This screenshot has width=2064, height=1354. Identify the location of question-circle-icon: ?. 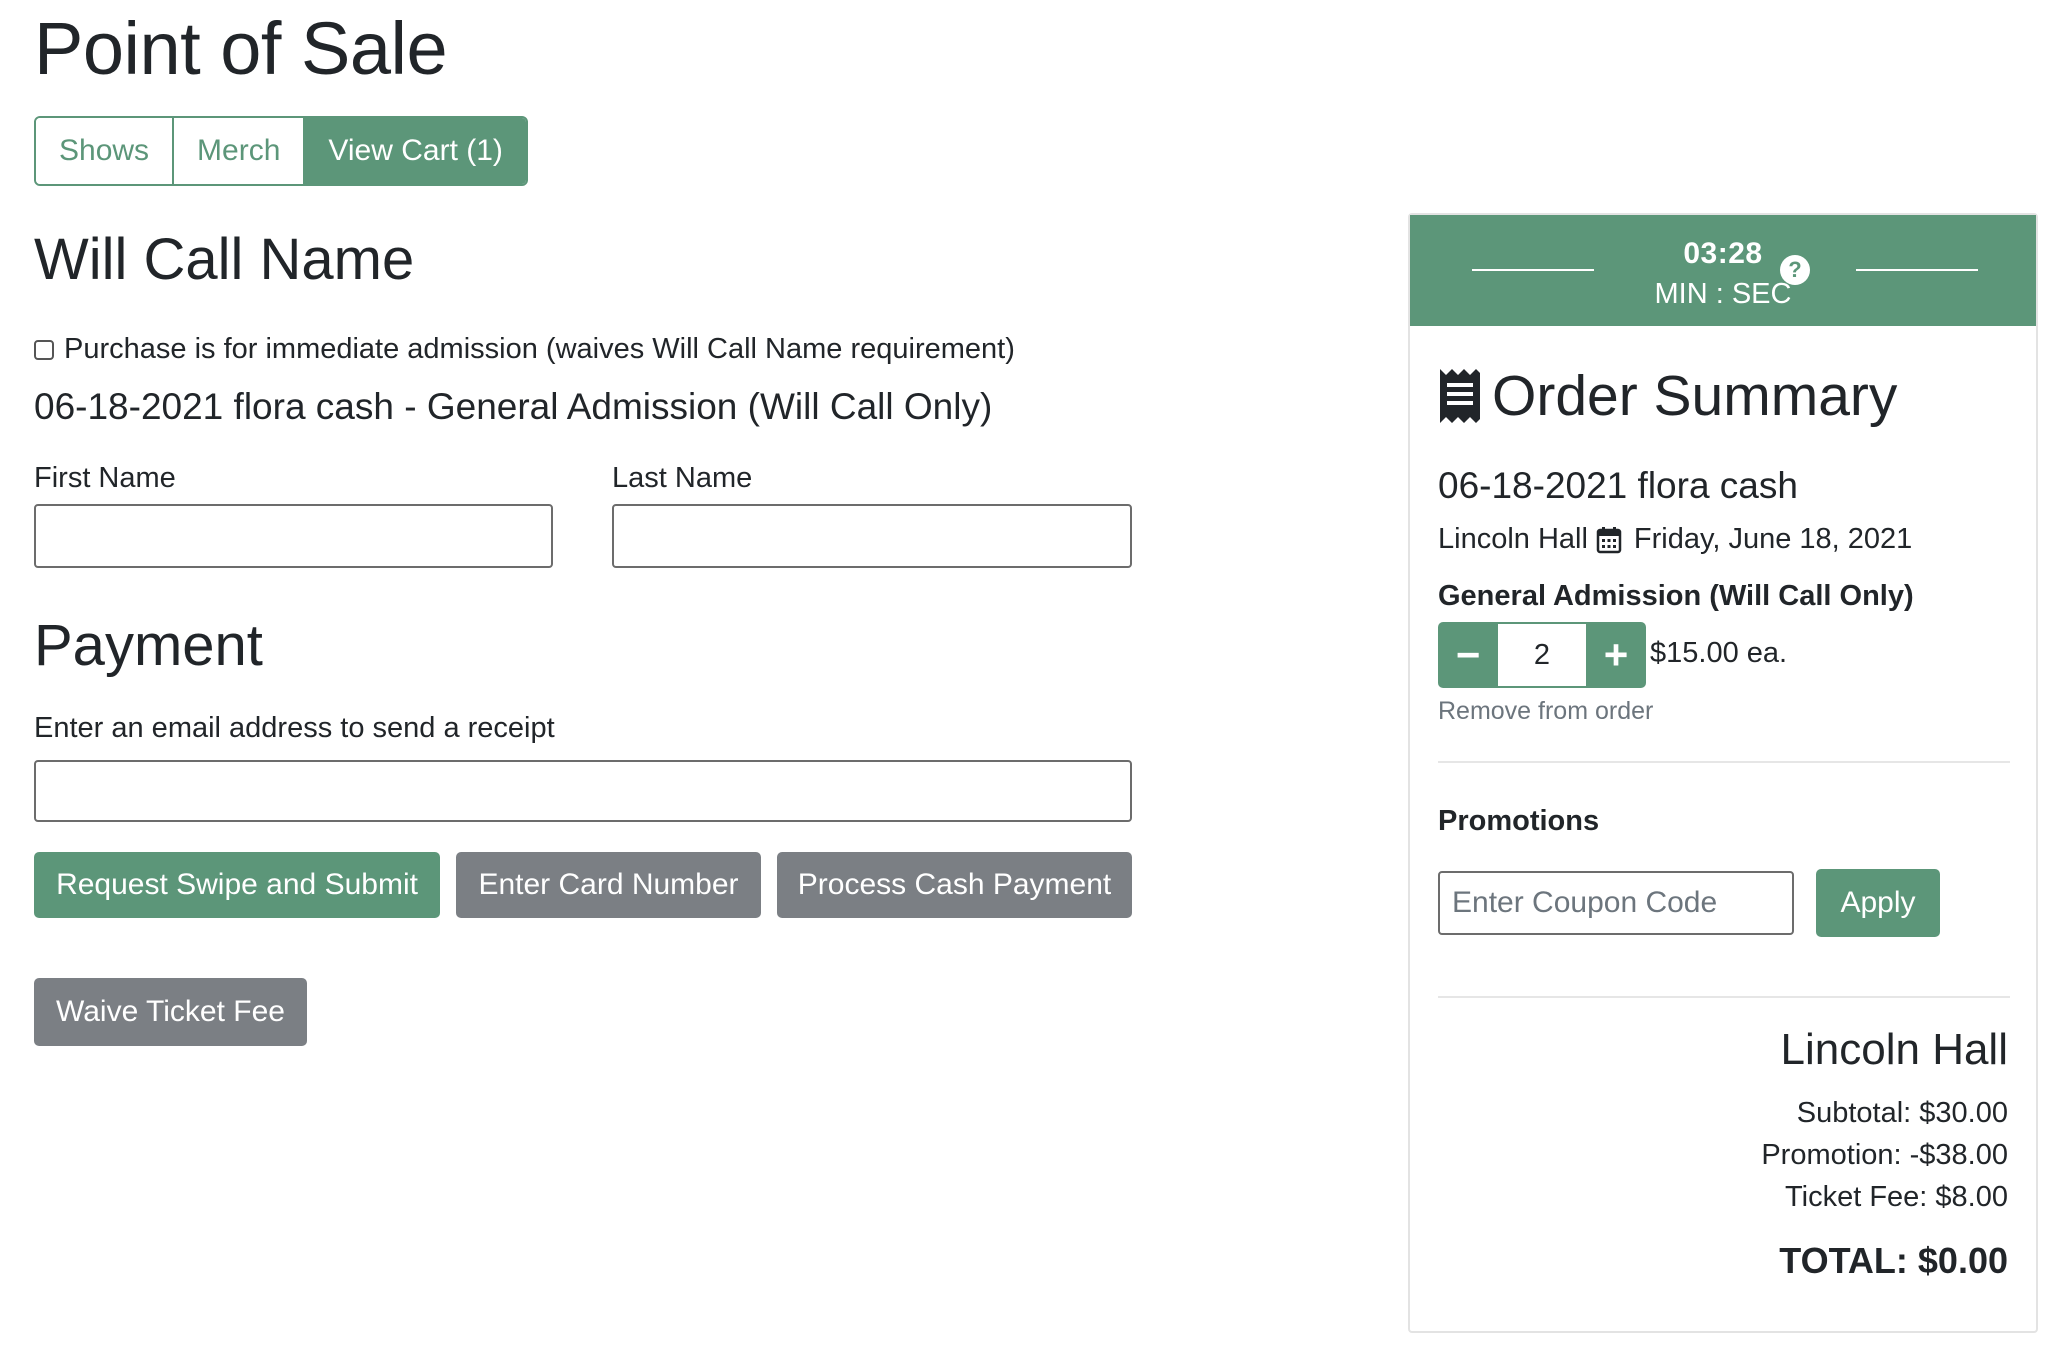
(1795, 270).